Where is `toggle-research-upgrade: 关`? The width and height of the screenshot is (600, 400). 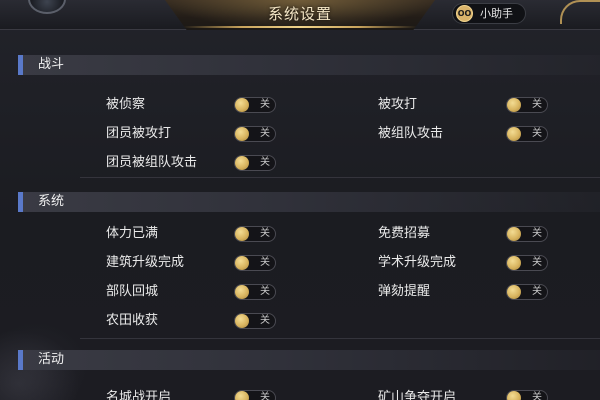
toggle-research-upgrade: 关 is located at coordinates (527, 263).